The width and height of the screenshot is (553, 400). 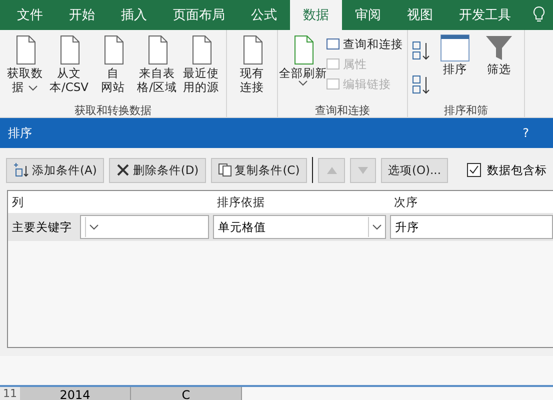 I want to click on group-label: 查询和连接, so click(x=342, y=110).